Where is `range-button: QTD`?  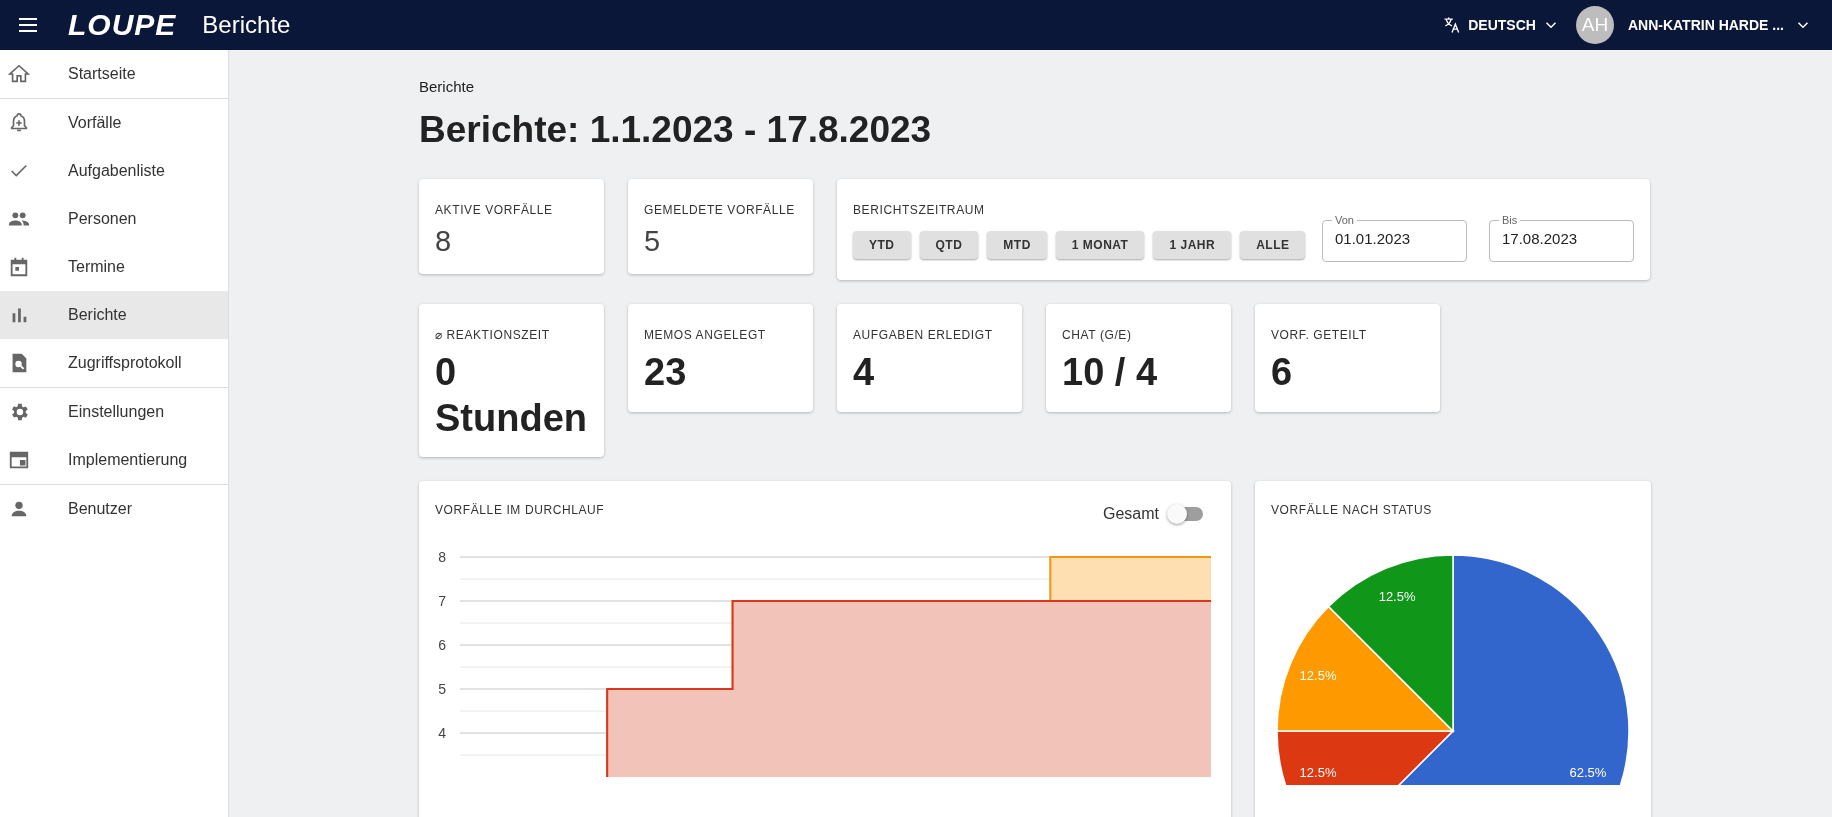
range-button: QTD is located at coordinates (949, 245).